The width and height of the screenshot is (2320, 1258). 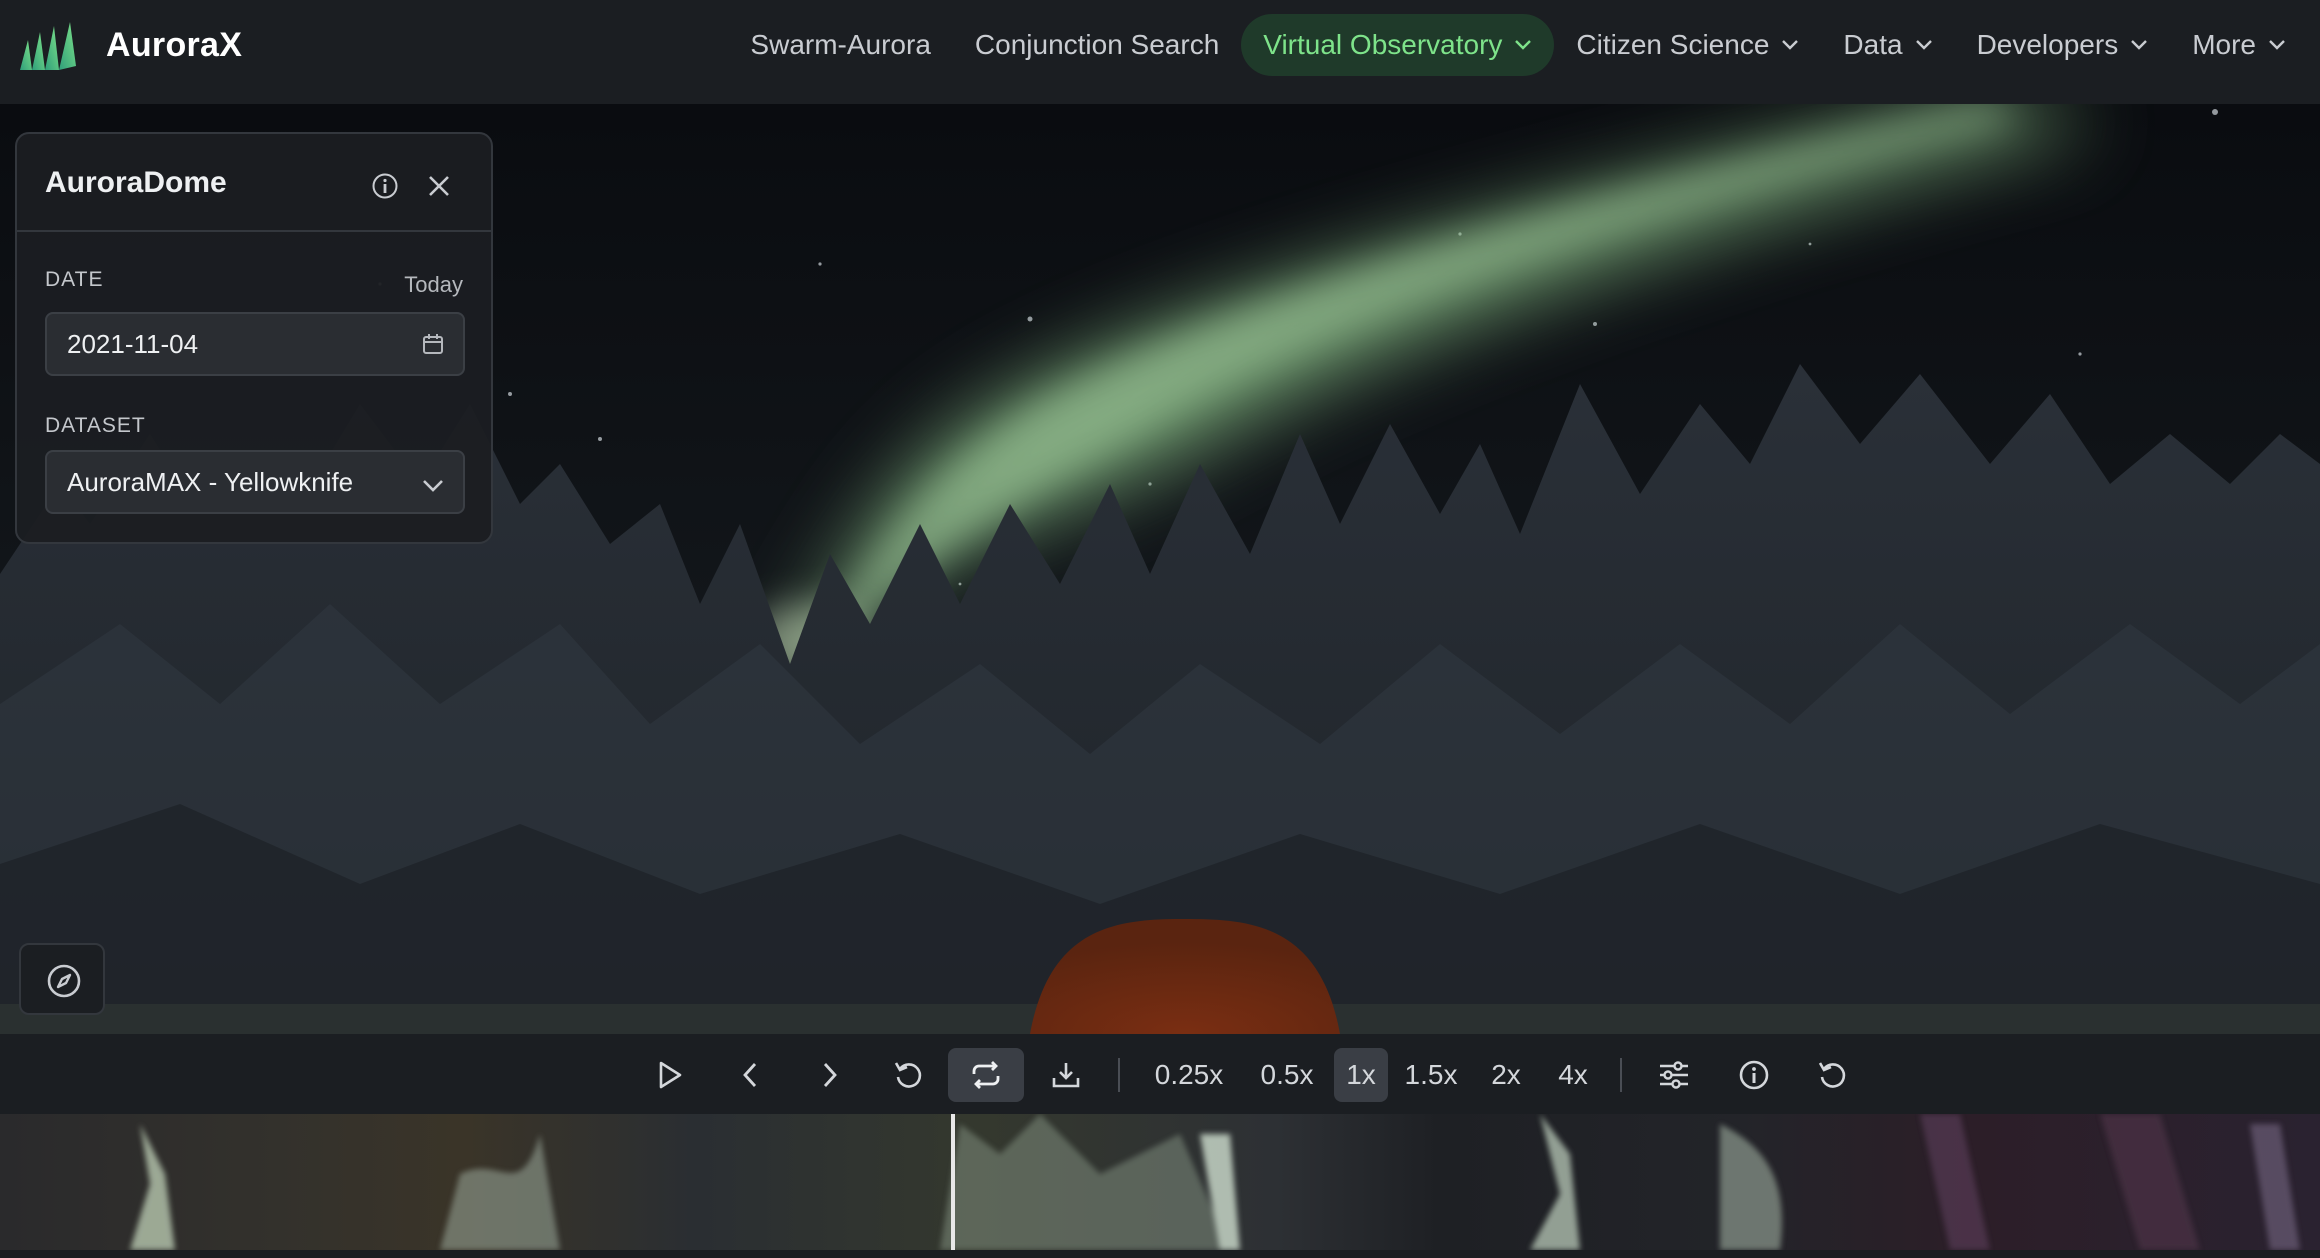 I want to click on close-icon, so click(x=439, y=186).